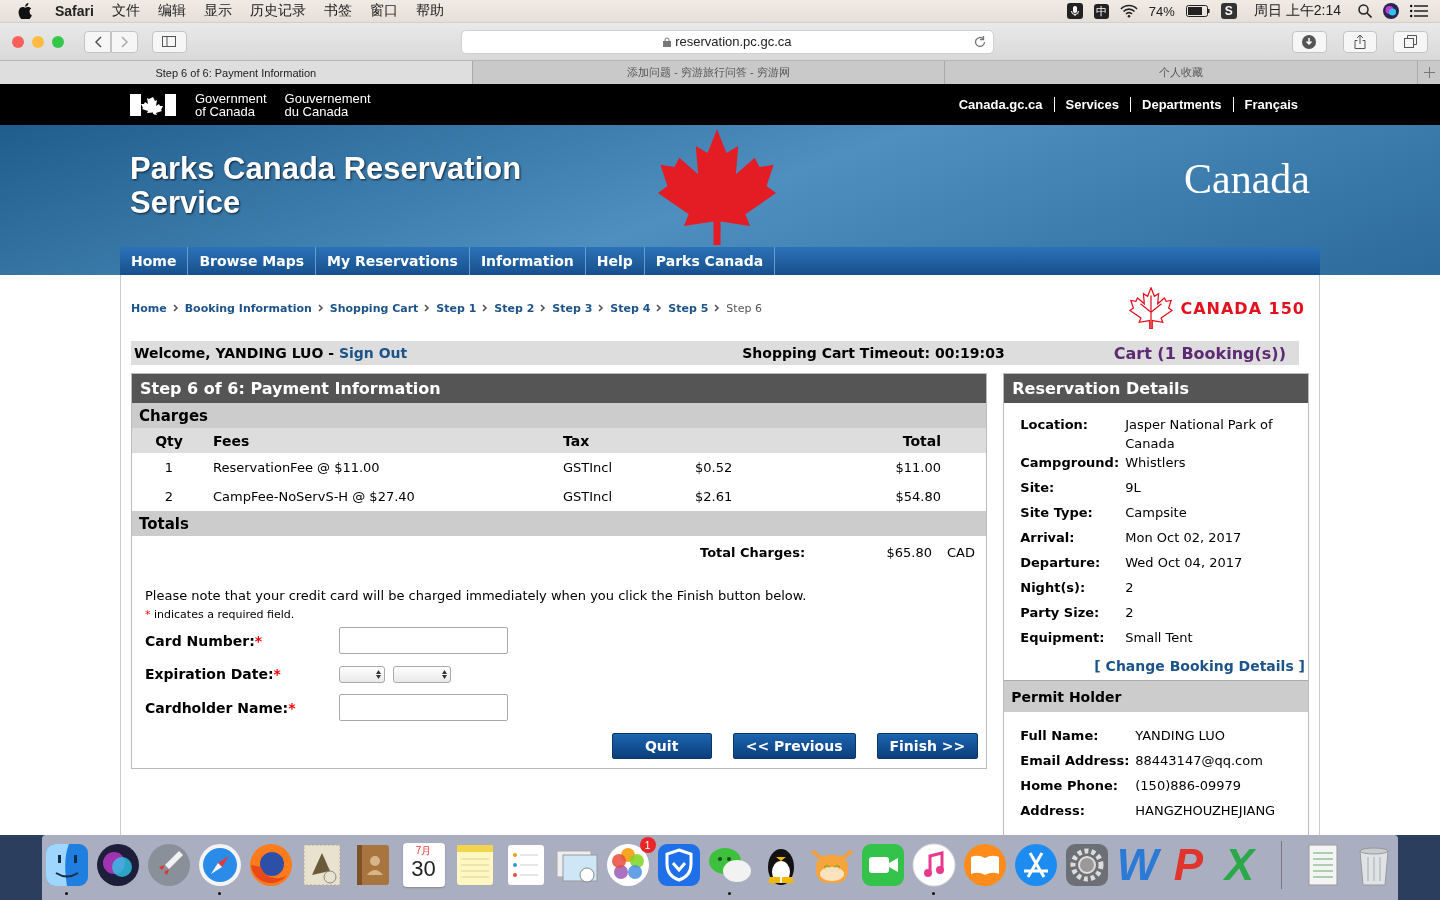  I want to click on list-icon, so click(1419, 11).